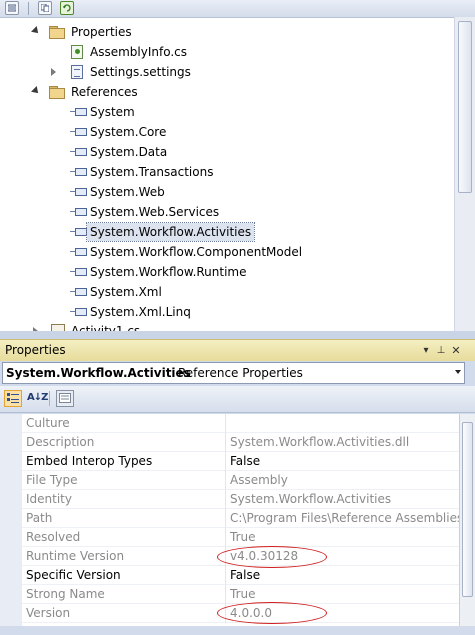 This screenshot has height=635, width=475. I want to click on property-name: Resolved, so click(53, 537).